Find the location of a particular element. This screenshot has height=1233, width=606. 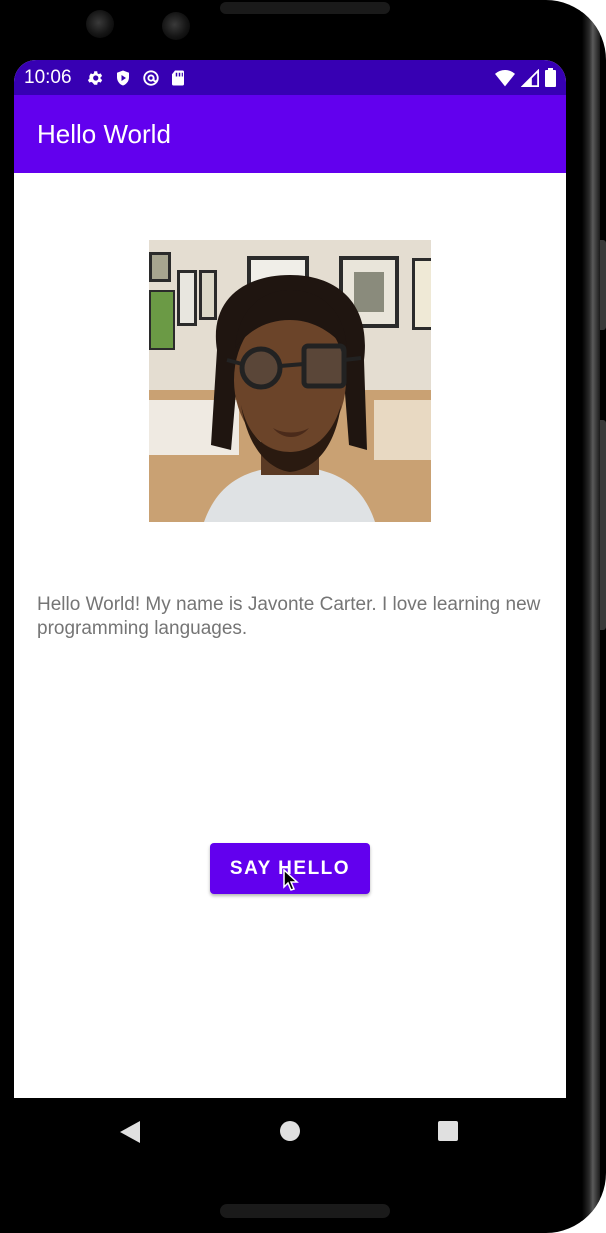

navigation-bar is located at coordinates (290, 1132).